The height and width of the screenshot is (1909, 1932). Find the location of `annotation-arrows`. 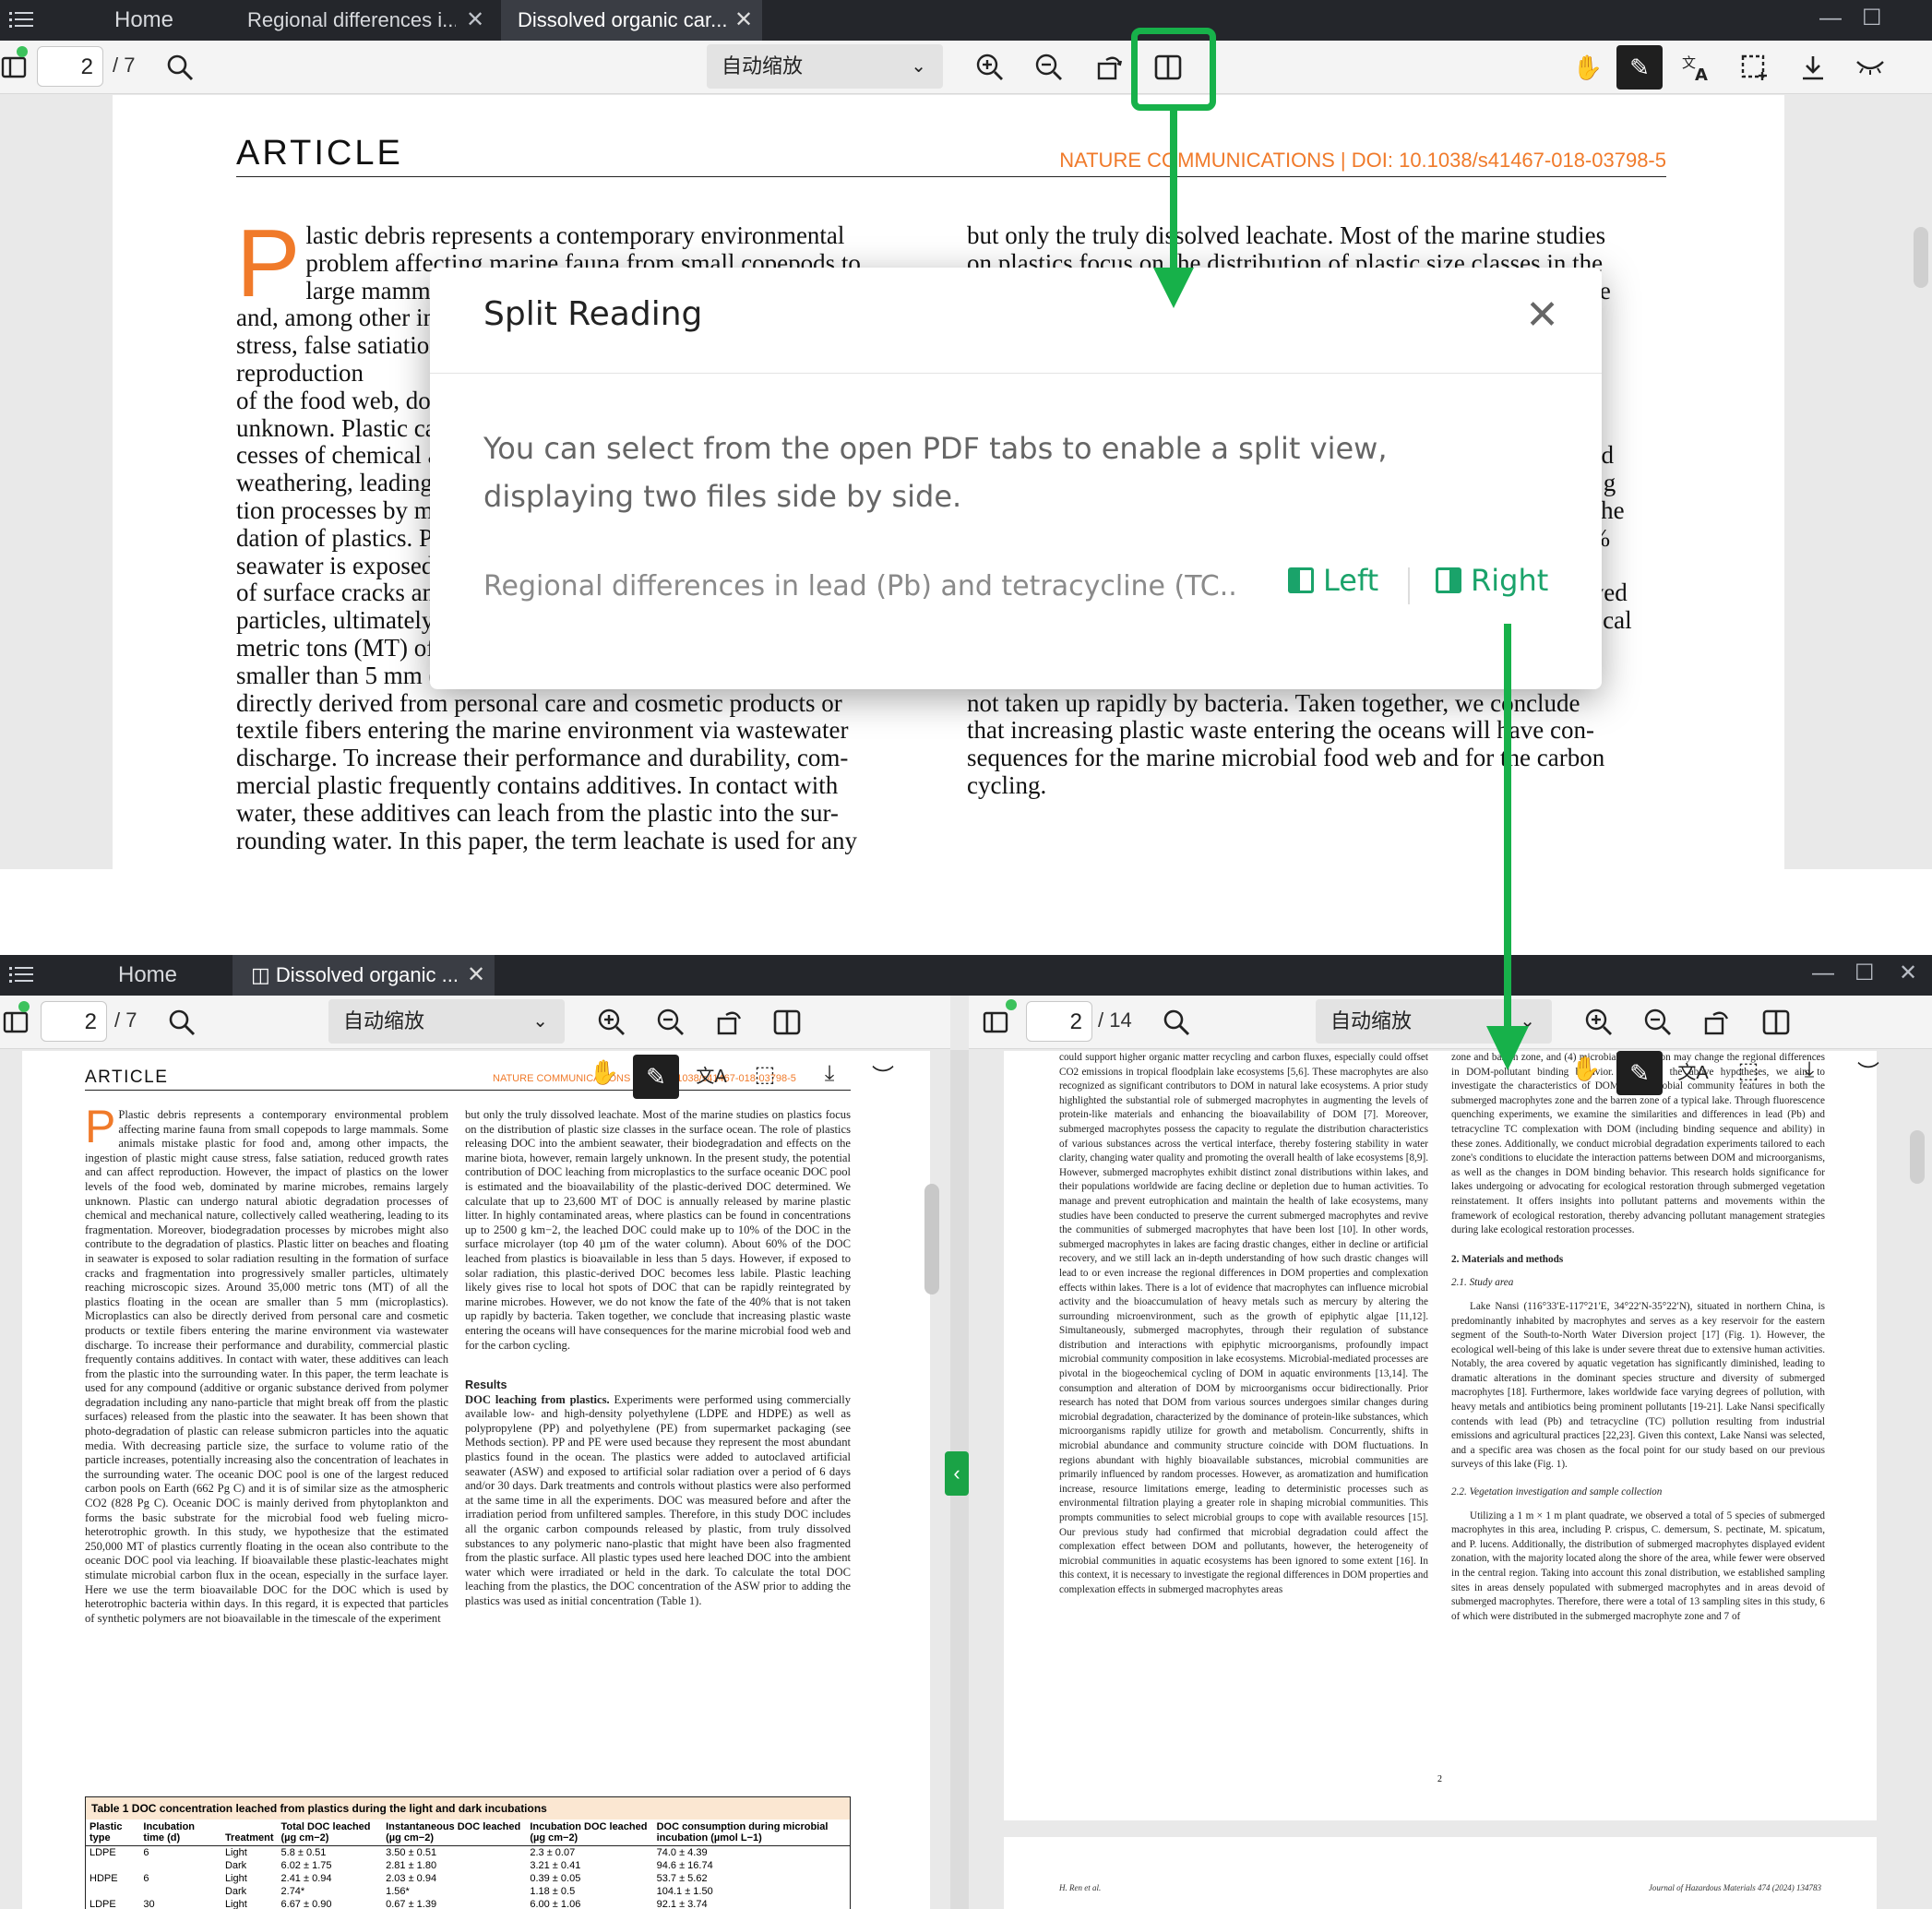

annotation-arrows is located at coordinates (1341, 590).